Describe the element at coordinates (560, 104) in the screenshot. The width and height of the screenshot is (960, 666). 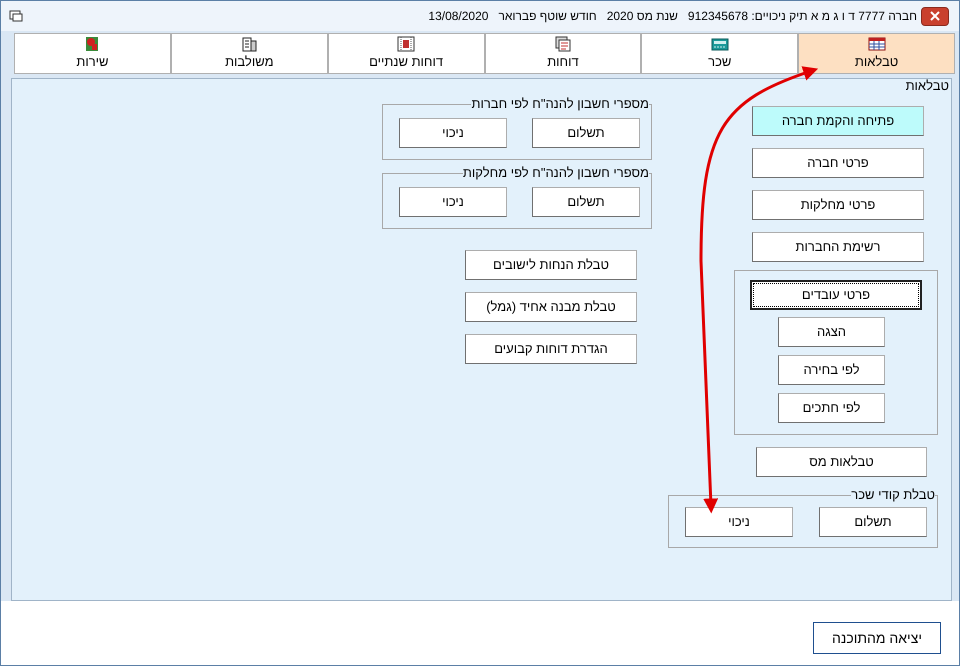
I see `group-title: מספרי חשבון להנה"ח לפי חברות` at that location.